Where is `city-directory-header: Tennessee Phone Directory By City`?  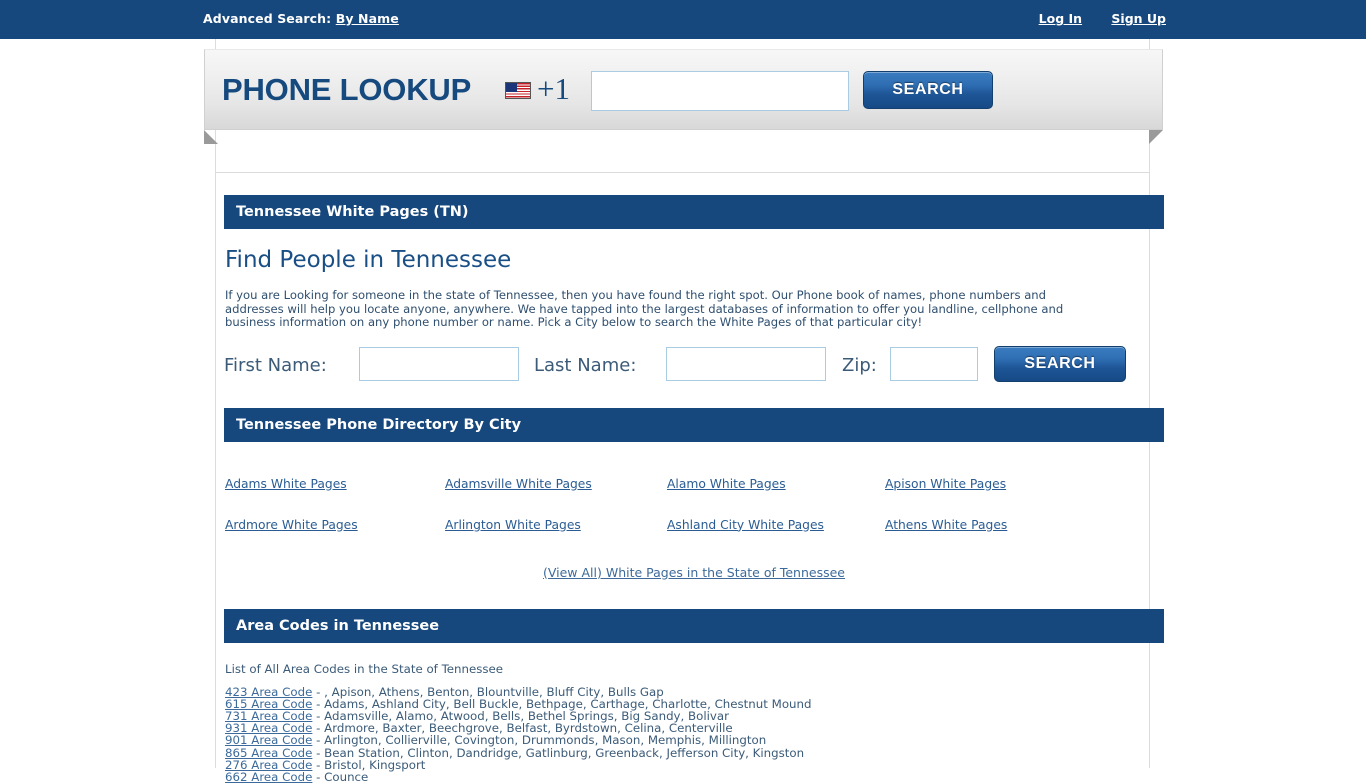
city-directory-header: Tennessee Phone Directory By City is located at coordinates (694, 424).